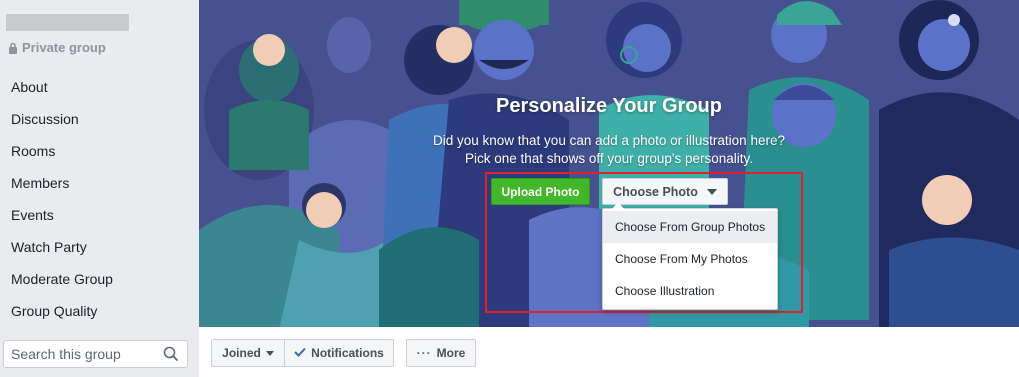  I want to click on more-button: ··· More, so click(441, 353).